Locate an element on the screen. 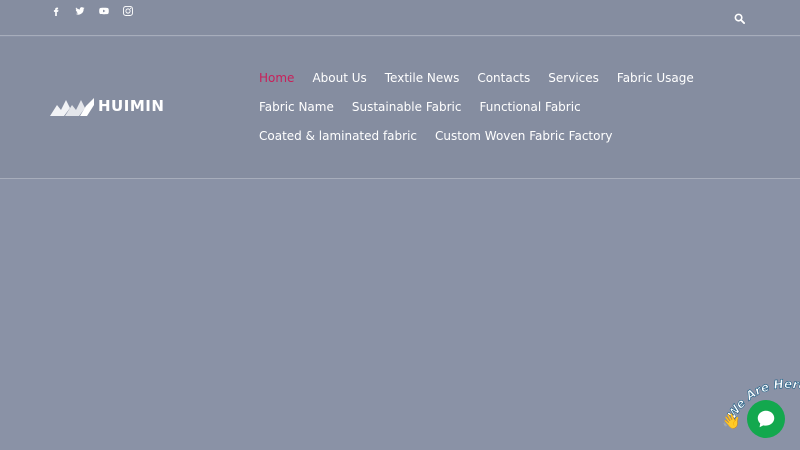 This screenshot has width=800, height=450. nav-item-coated-laminated-fabric: Coated & laminated fabric is located at coordinates (338, 136).